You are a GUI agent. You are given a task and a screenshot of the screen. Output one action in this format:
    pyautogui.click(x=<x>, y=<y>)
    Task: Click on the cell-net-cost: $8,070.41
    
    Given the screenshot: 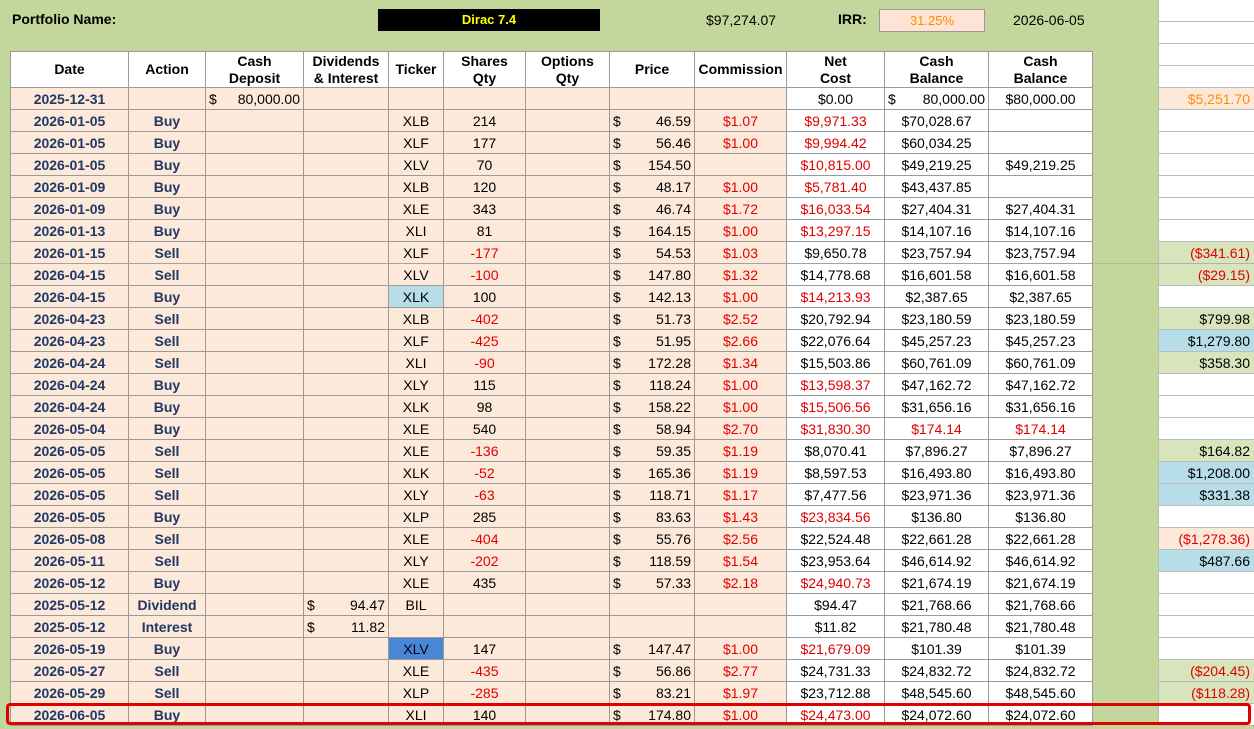 What is the action you would take?
    pyautogui.click(x=835, y=450)
    